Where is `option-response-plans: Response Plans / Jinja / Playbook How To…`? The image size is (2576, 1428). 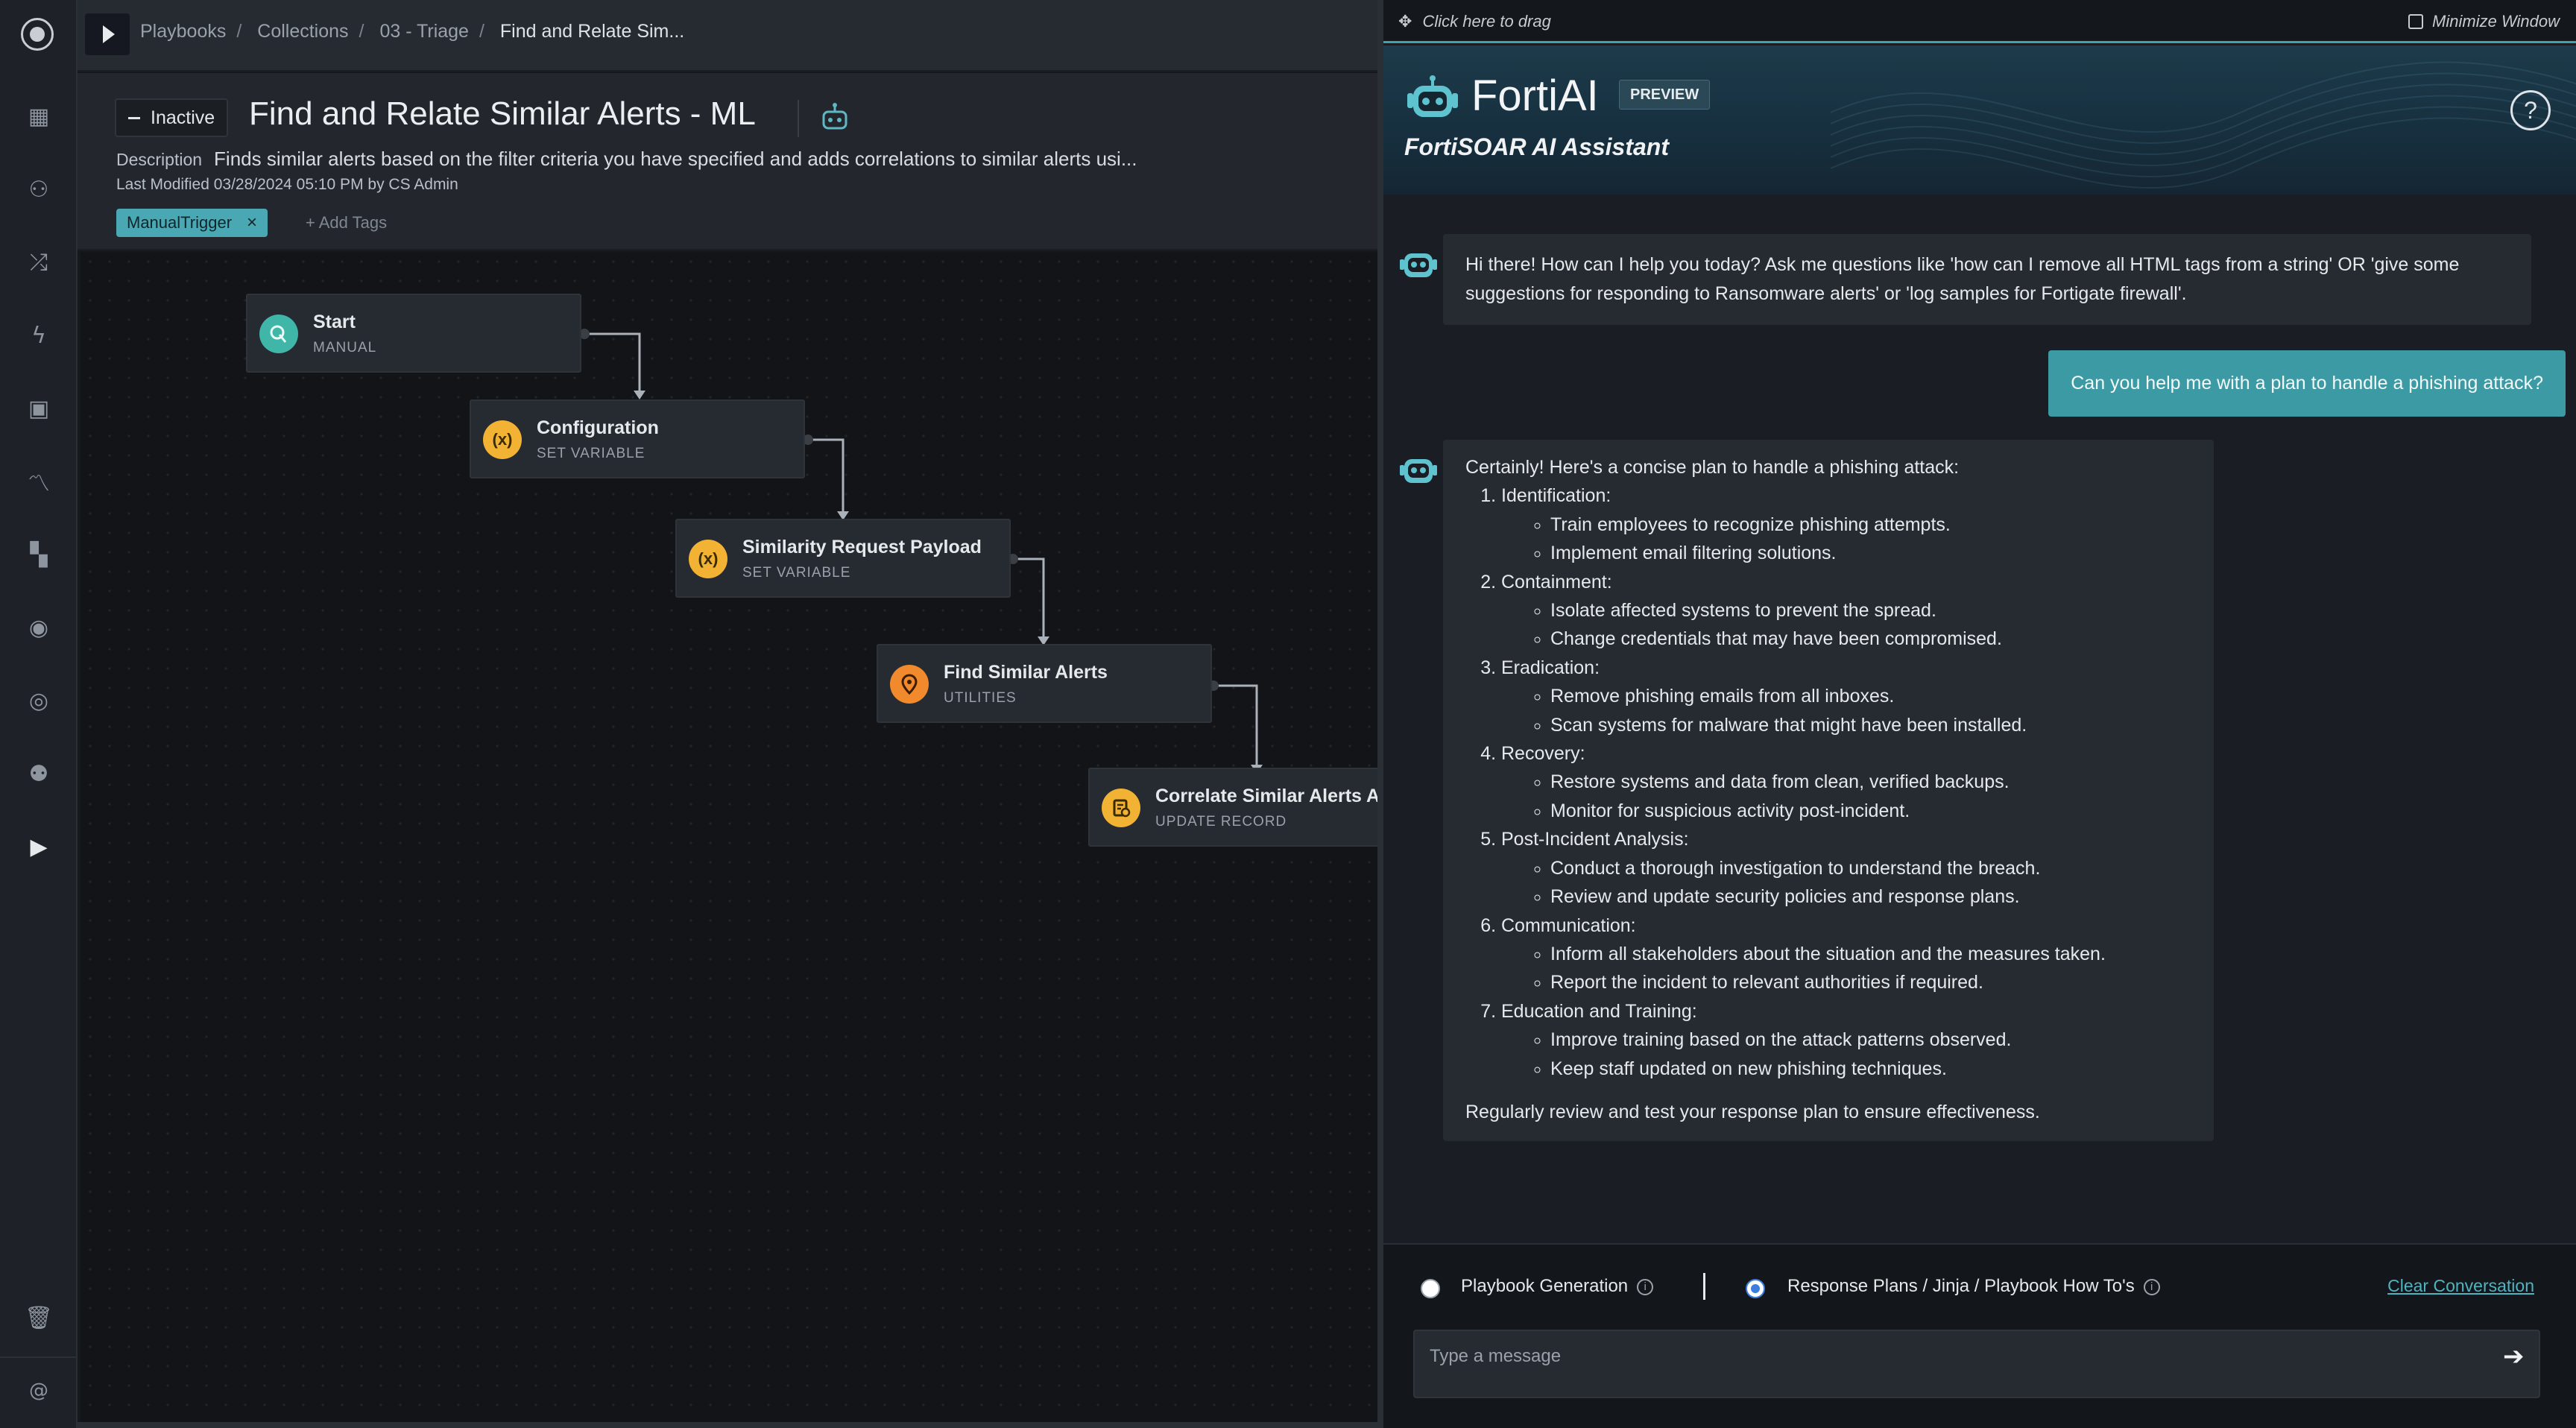 option-response-plans: Response Plans / Jinja / Playbook How To… is located at coordinates (1974, 1286).